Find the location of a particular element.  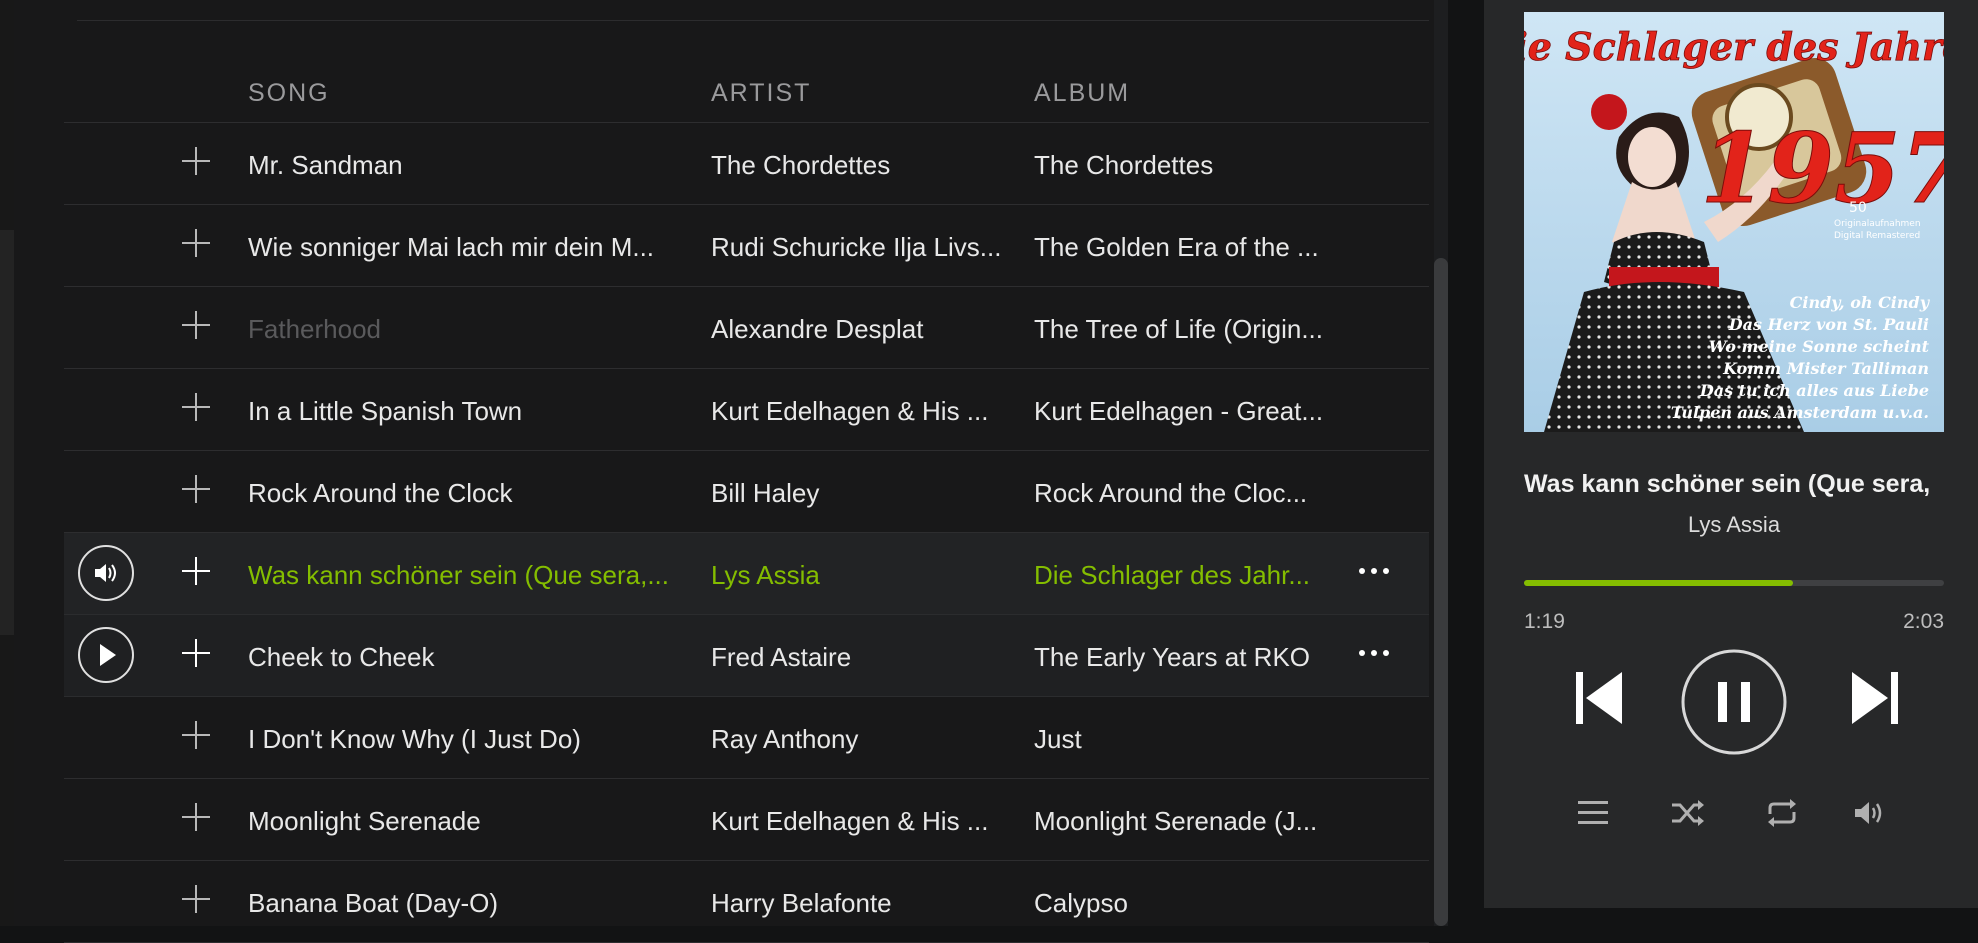

album-cover-track-5: Das tu ich alles aus Liebe is located at coordinates (1814, 390).